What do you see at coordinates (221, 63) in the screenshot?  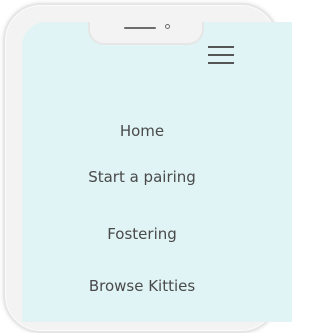 I see `hamburger-line-bottom` at bounding box center [221, 63].